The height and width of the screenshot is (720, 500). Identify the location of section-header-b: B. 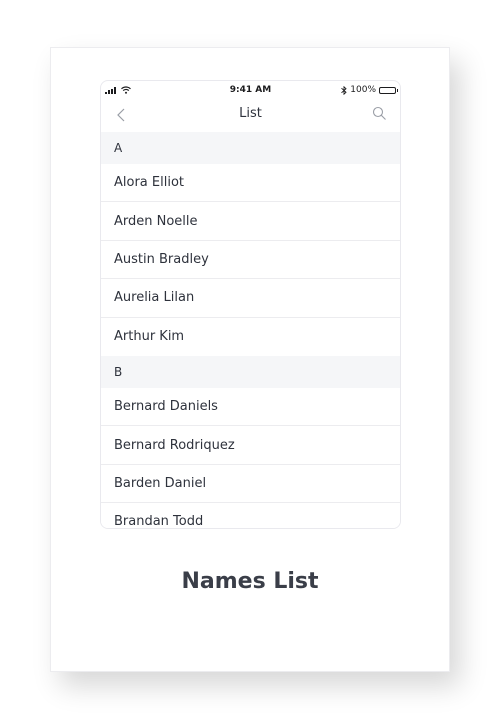
(250, 371).